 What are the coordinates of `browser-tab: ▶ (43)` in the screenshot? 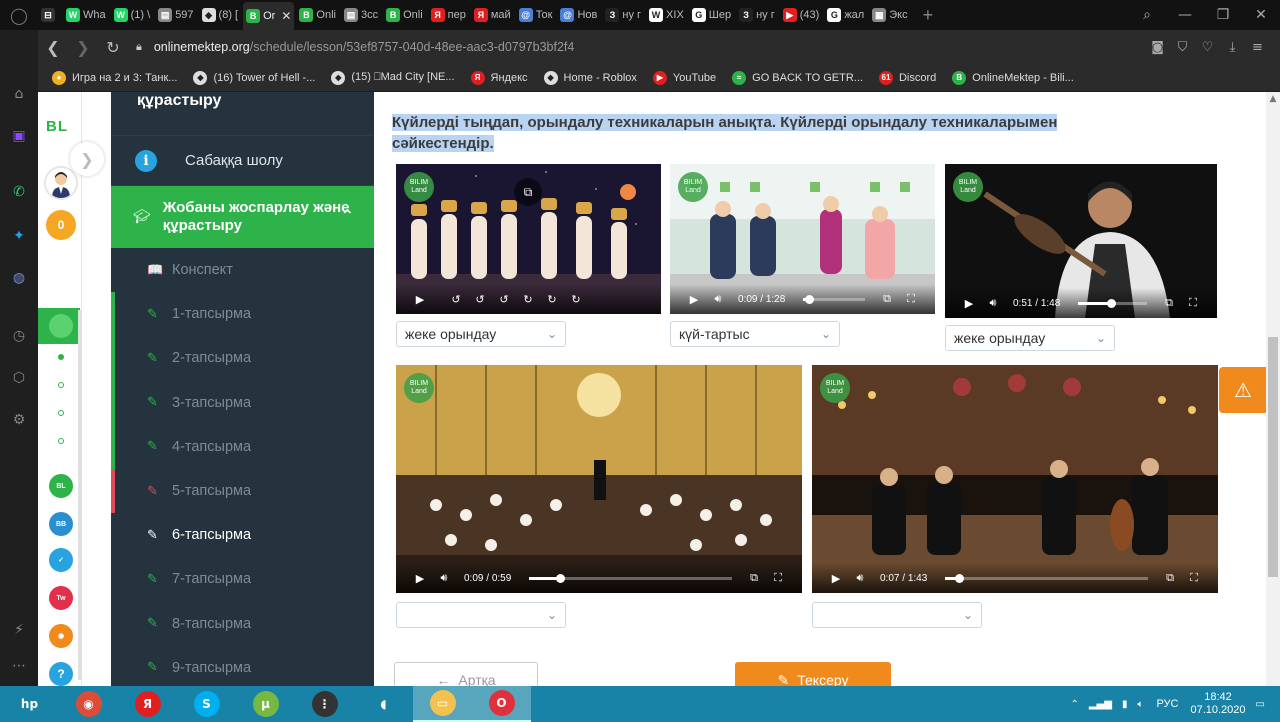 It's located at (801, 15).